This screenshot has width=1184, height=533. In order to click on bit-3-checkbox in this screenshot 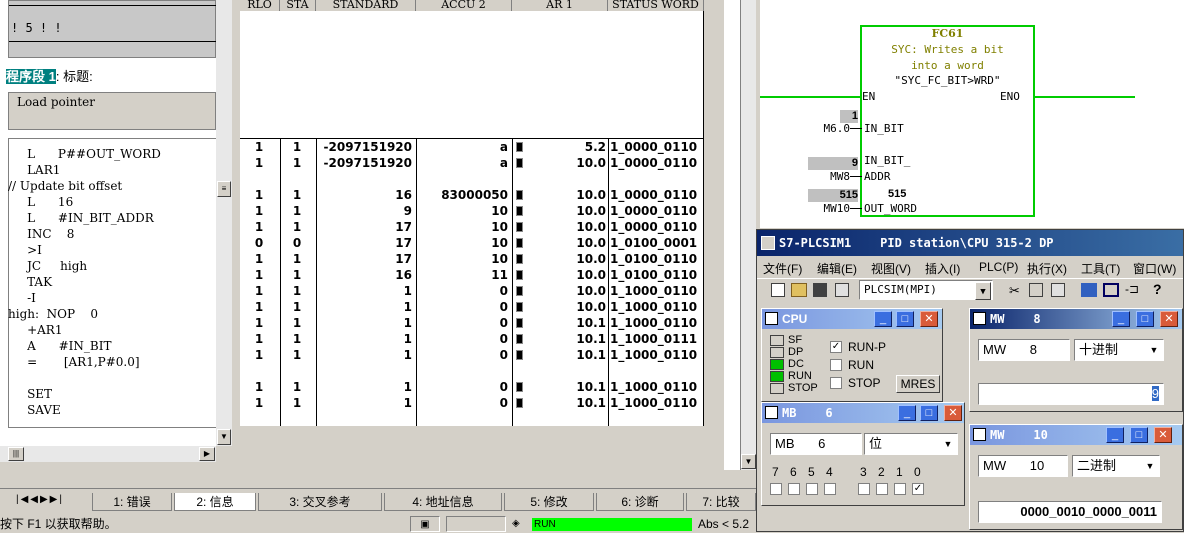, I will do `click(864, 489)`.